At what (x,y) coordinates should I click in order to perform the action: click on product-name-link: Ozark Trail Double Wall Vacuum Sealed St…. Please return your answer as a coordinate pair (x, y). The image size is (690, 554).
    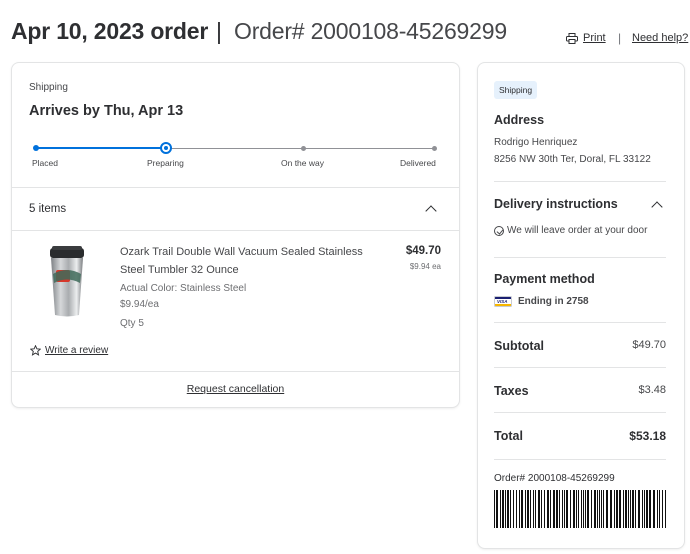
    Looking at the image, I should click on (250, 261).